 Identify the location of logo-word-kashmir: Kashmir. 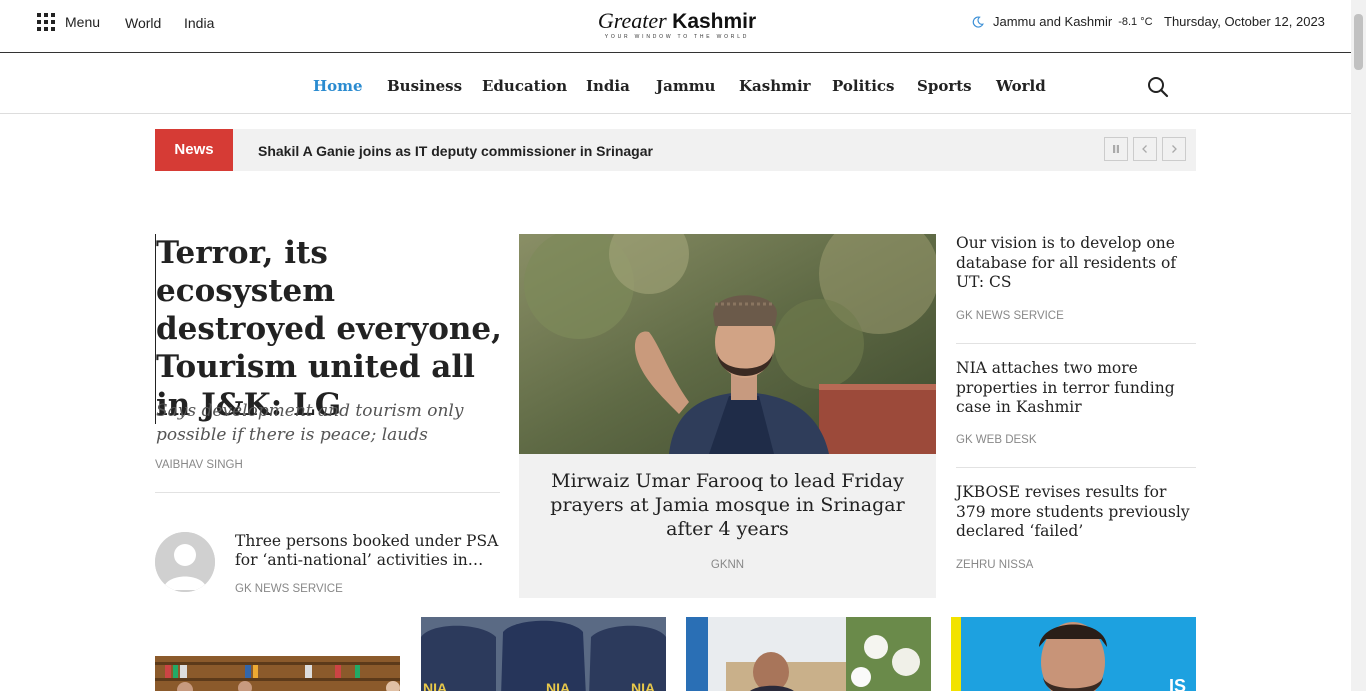
(714, 21).